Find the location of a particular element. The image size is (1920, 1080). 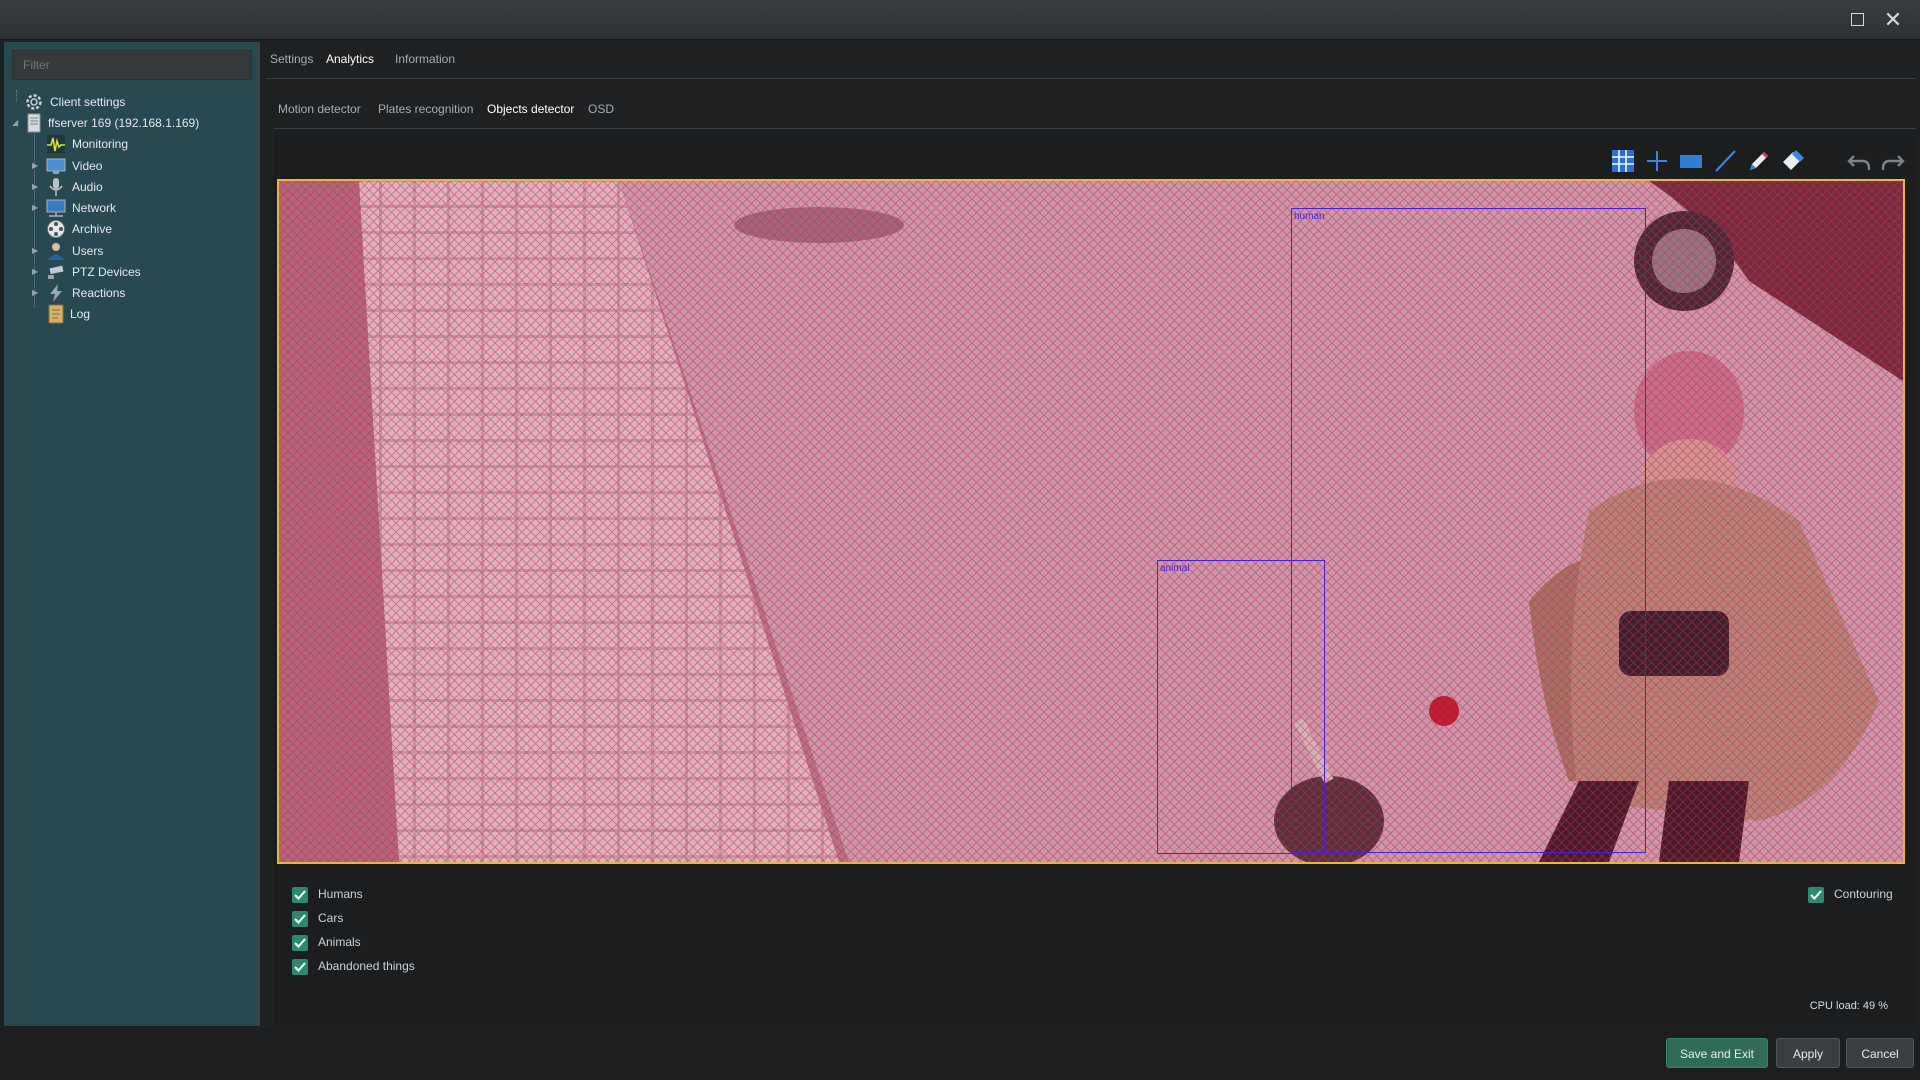

subtab-osd: OSD is located at coordinates (601, 109).